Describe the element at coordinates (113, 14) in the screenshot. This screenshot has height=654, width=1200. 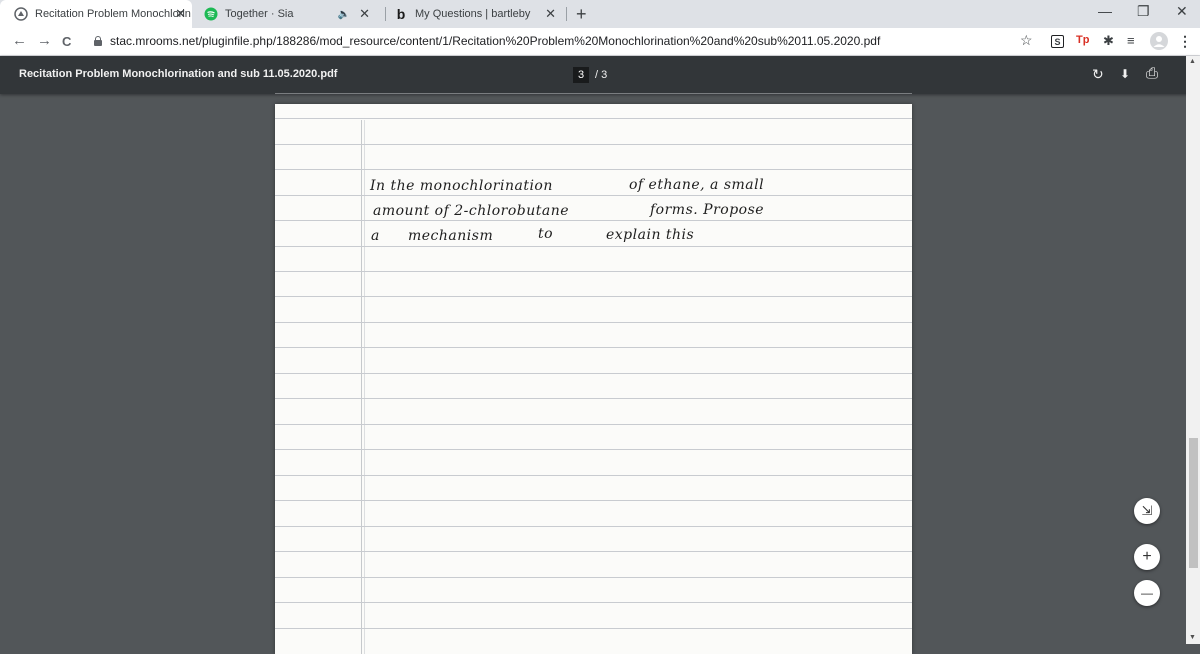
I see `tab-title: Recitation Problem Monochlorin` at that location.